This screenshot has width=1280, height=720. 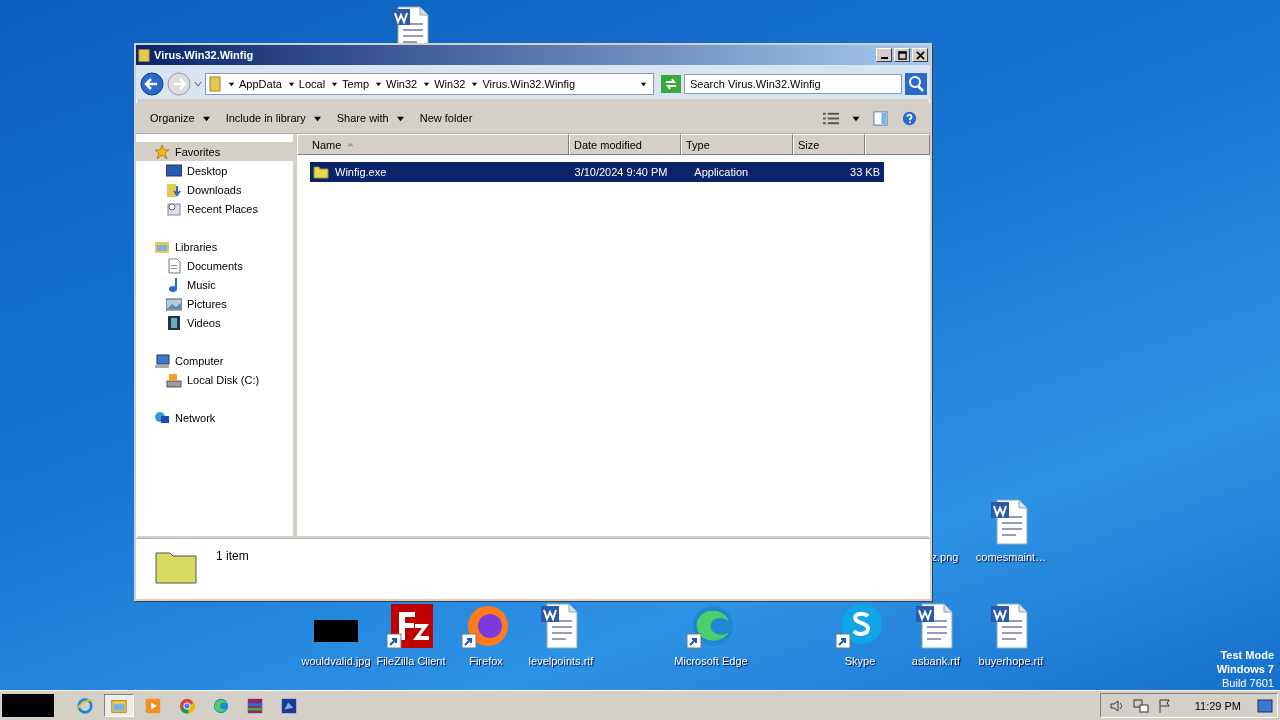 What do you see at coordinates (232, 556) in the screenshot?
I see `item-count: 1 item` at bounding box center [232, 556].